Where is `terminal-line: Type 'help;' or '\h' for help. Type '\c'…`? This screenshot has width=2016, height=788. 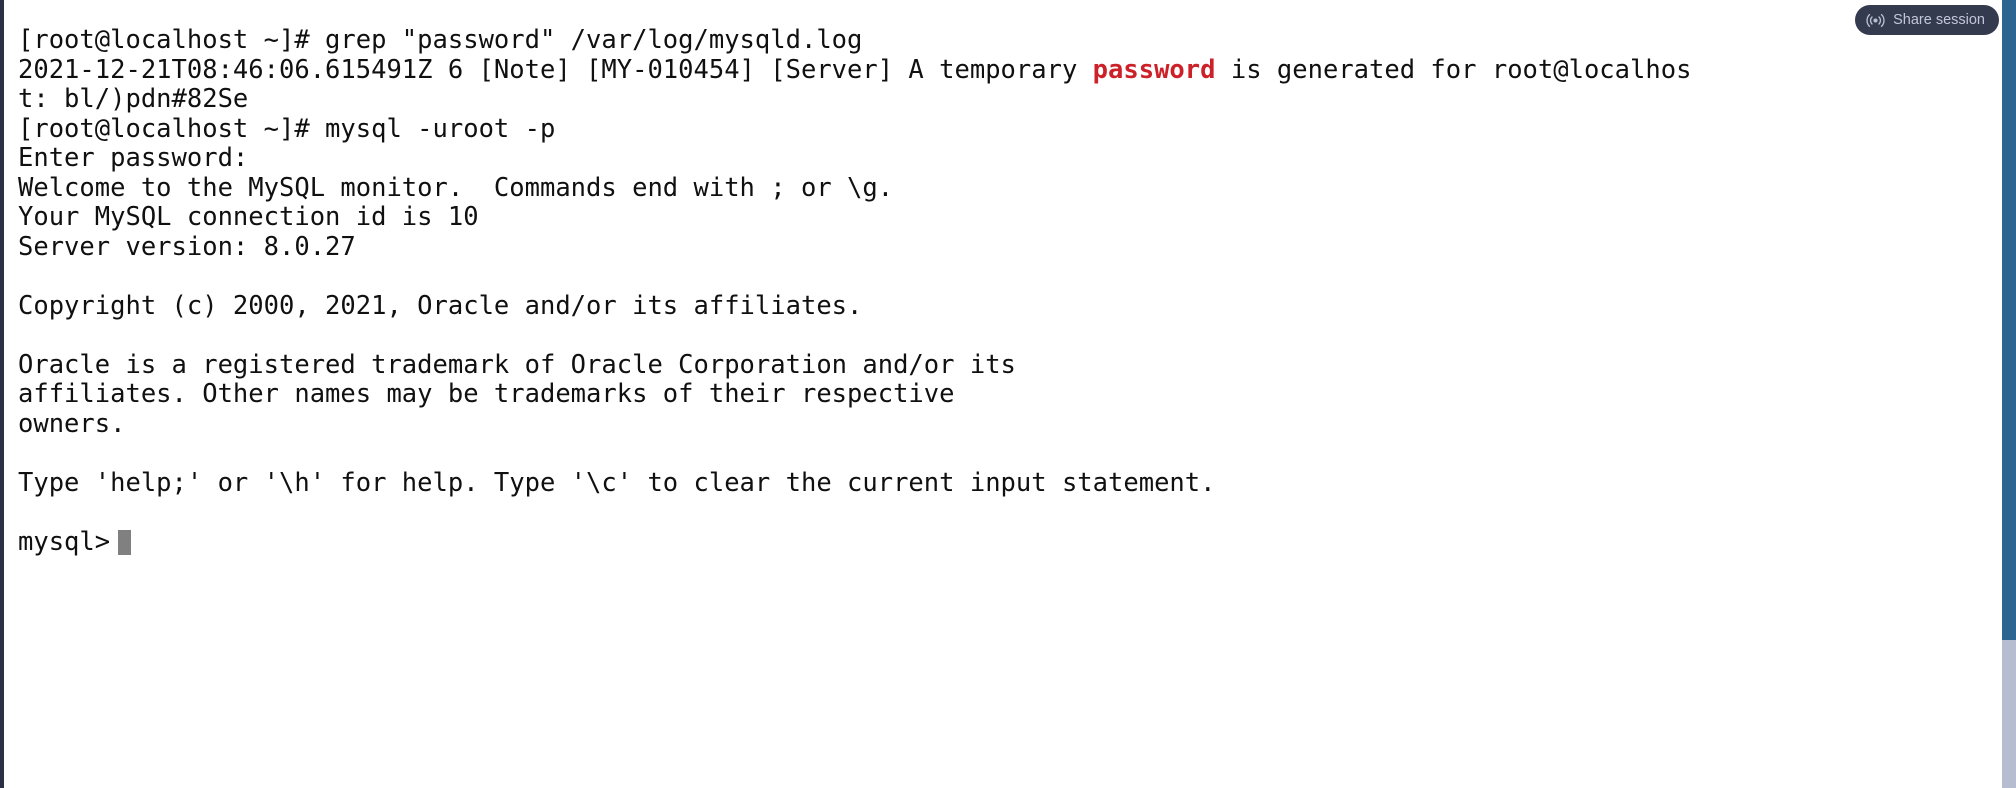 terminal-line: Type 'help;' or '\h' for help. Type '\c'… is located at coordinates (617, 482).